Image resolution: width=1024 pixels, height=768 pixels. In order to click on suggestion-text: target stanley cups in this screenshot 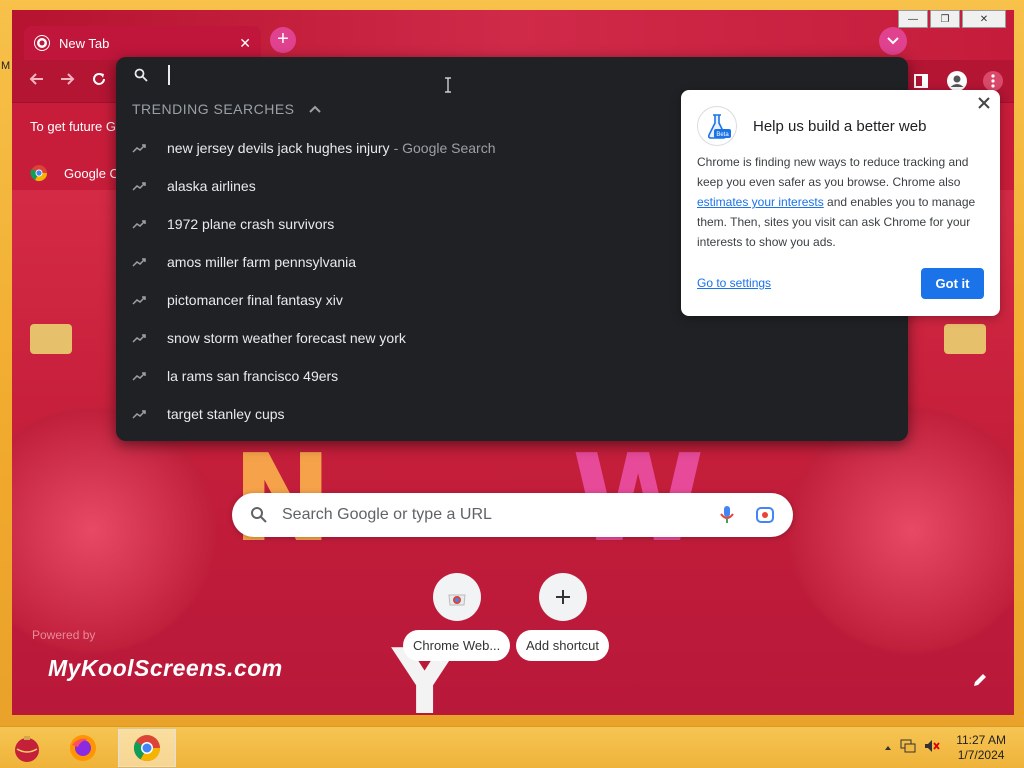, I will do `click(226, 414)`.